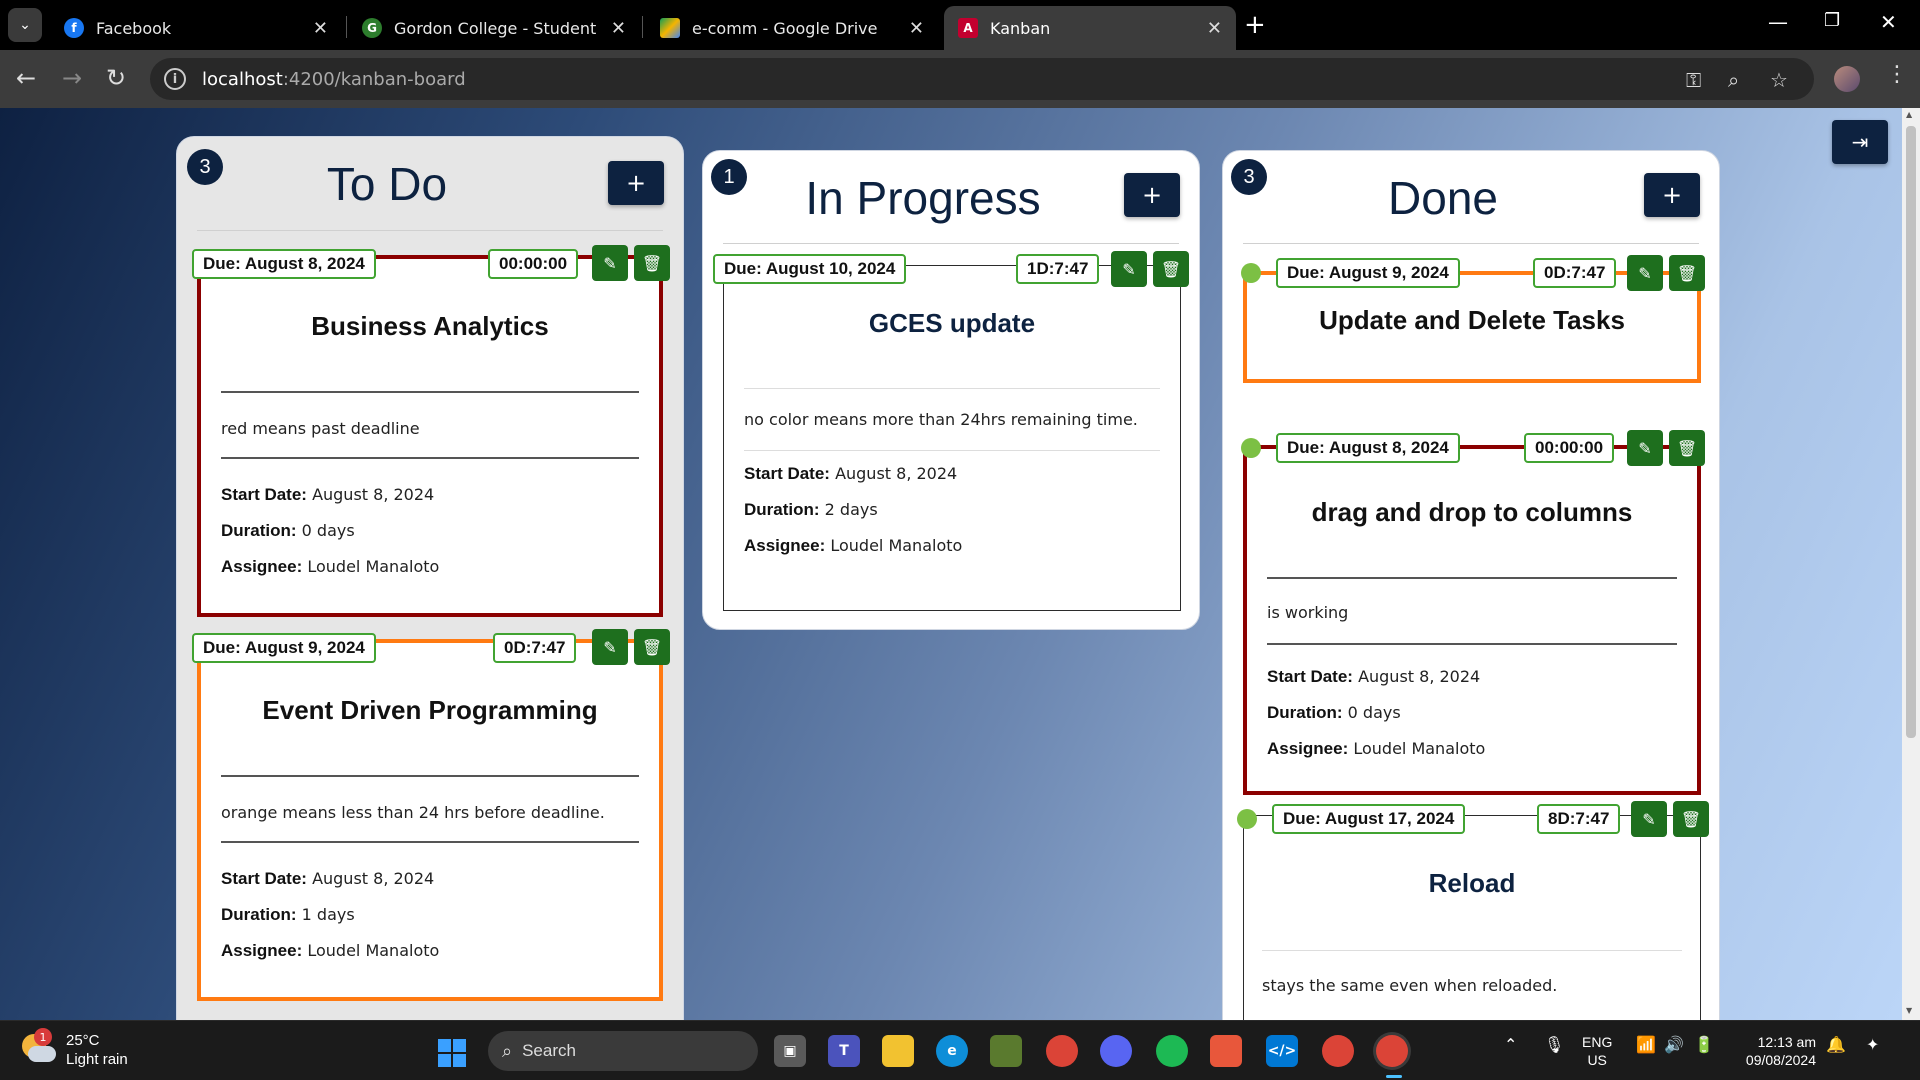 The image size is (1920, 1080). What do you see at coordinates (1776, 1051) in the screenshot?
I see `system-clock: 12:13 am 09/08/2024` at bounding box center [1776, 1051].